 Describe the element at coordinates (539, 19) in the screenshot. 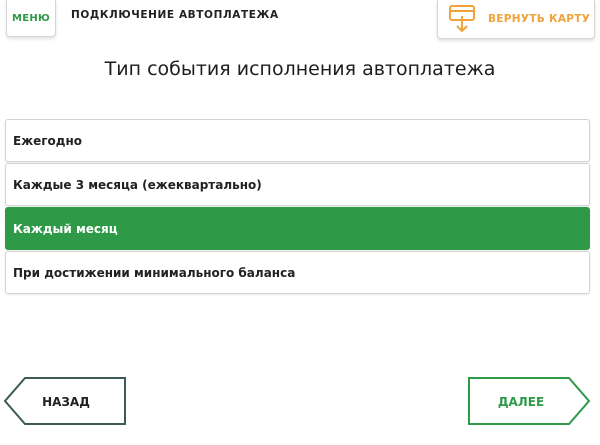

I see `return-card-label: ВЕРНУТЬ КАРТУ` at that location.